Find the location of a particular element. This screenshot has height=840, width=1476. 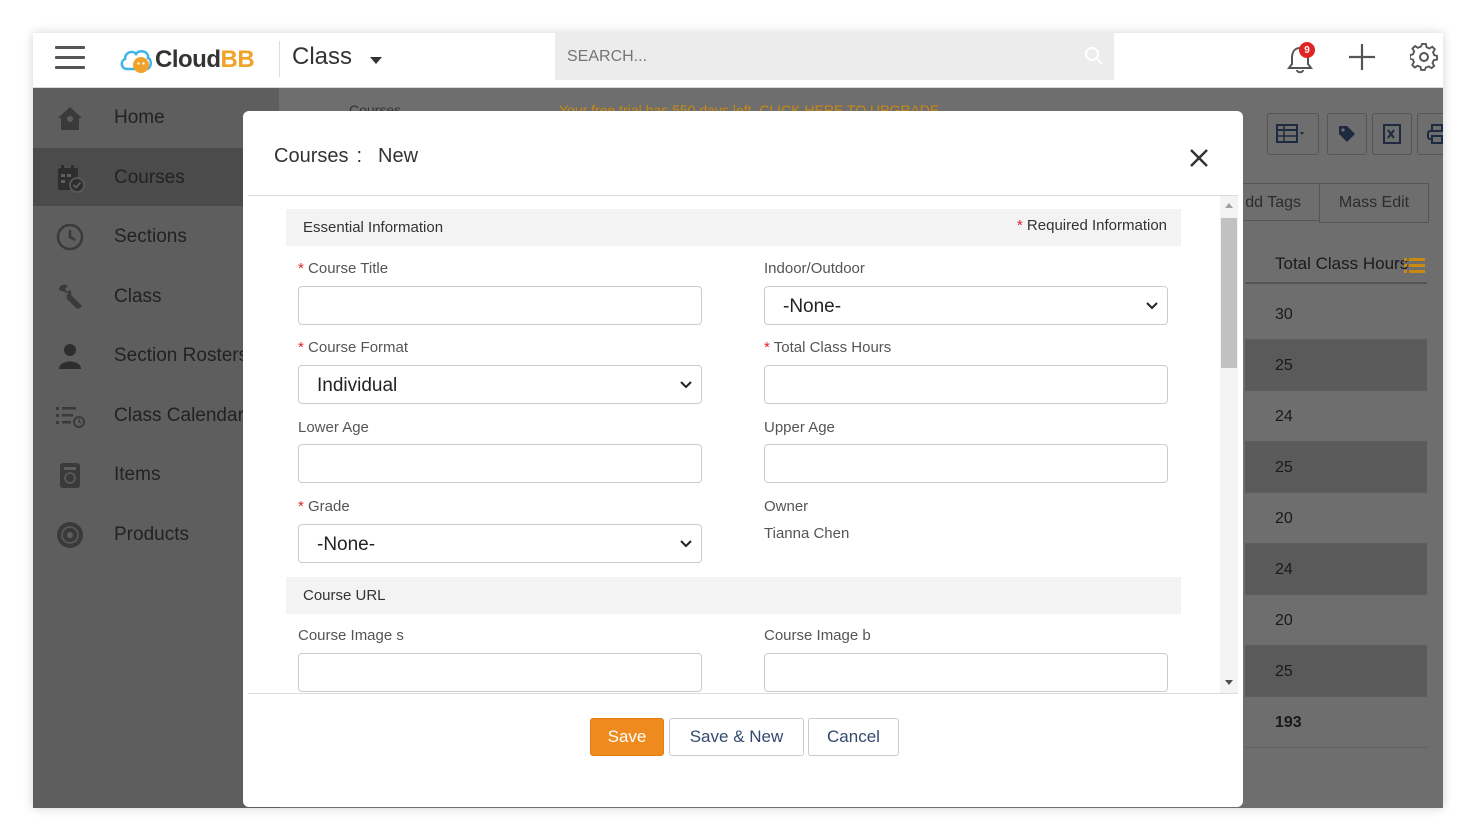

top-bar: CloudBB Class 9 is located at coordinates (738, 60).